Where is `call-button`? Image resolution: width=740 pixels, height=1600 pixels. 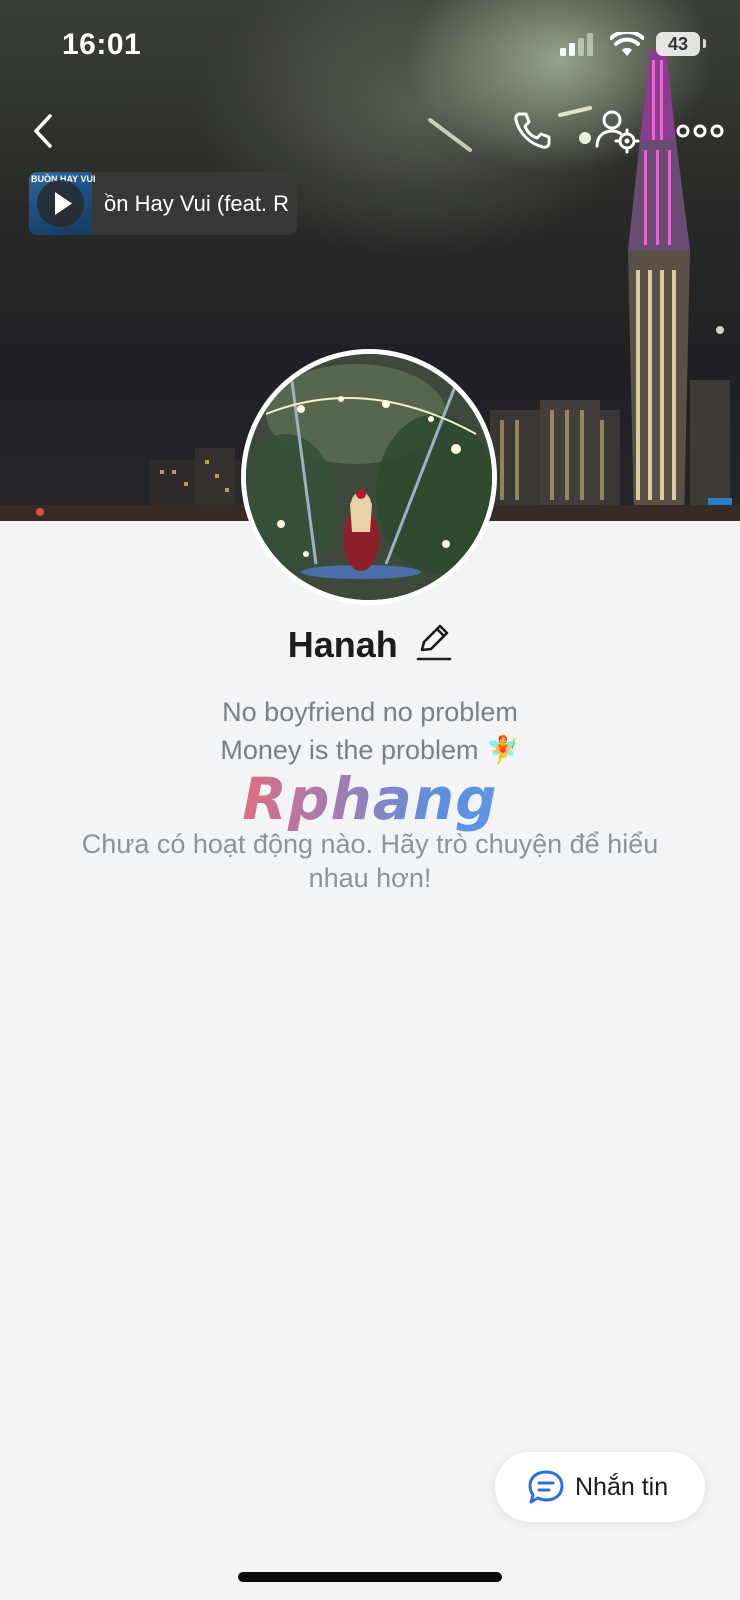
call-button is located at coordinates (532, 130).